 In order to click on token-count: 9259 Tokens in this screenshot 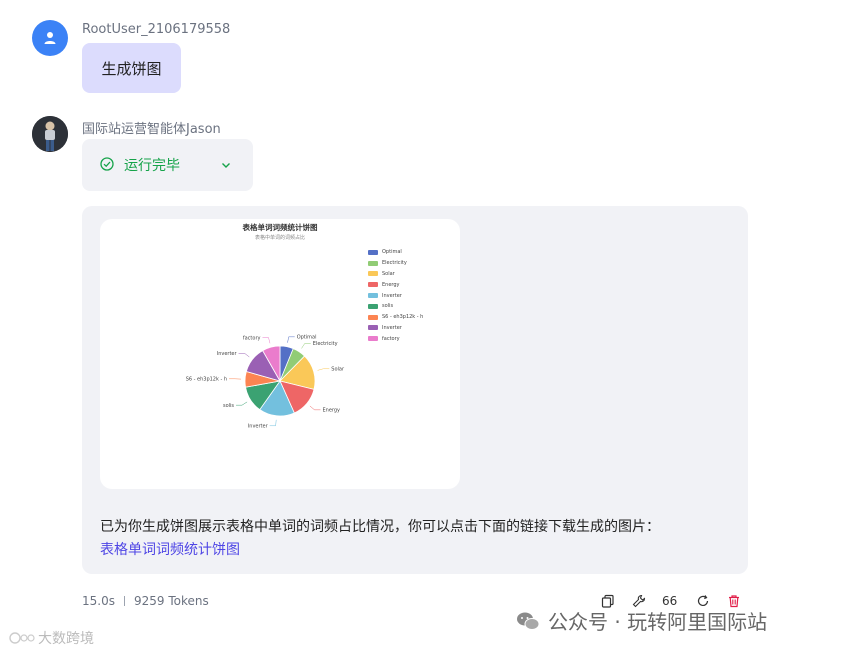, I will do `click(171, 601)`.